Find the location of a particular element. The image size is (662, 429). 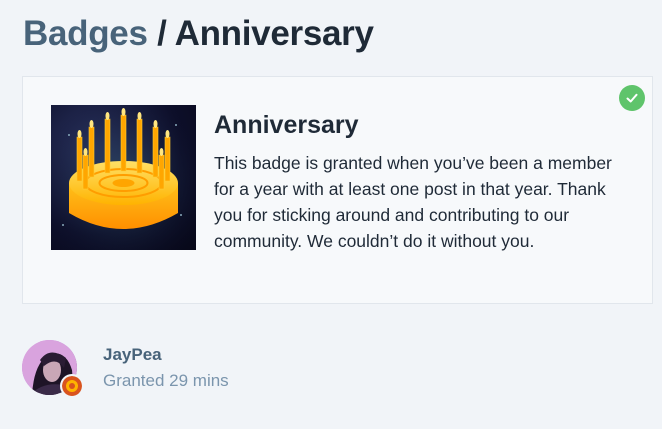

username-link: JayPea is located at coordinates (132, 355).